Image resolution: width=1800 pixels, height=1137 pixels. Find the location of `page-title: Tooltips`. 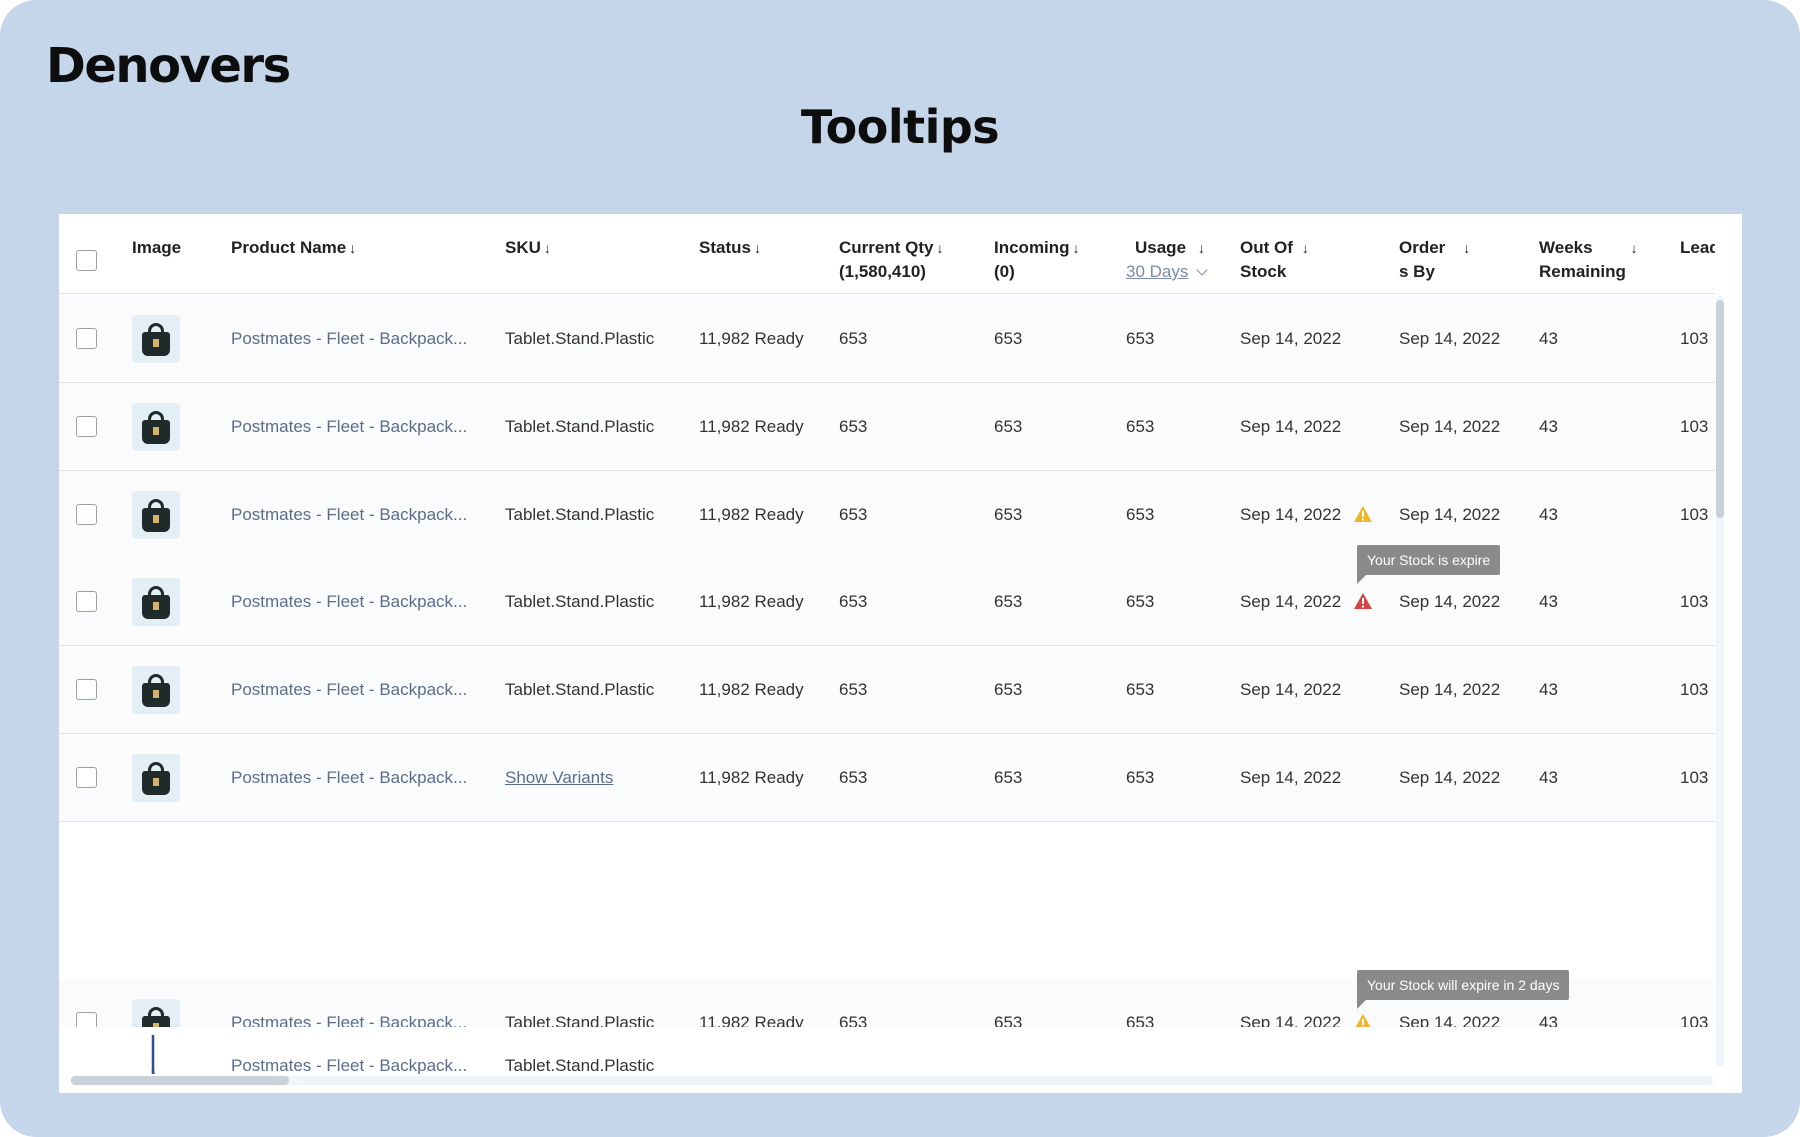

page-title: Tooltips is located at coordinates (900, 127).